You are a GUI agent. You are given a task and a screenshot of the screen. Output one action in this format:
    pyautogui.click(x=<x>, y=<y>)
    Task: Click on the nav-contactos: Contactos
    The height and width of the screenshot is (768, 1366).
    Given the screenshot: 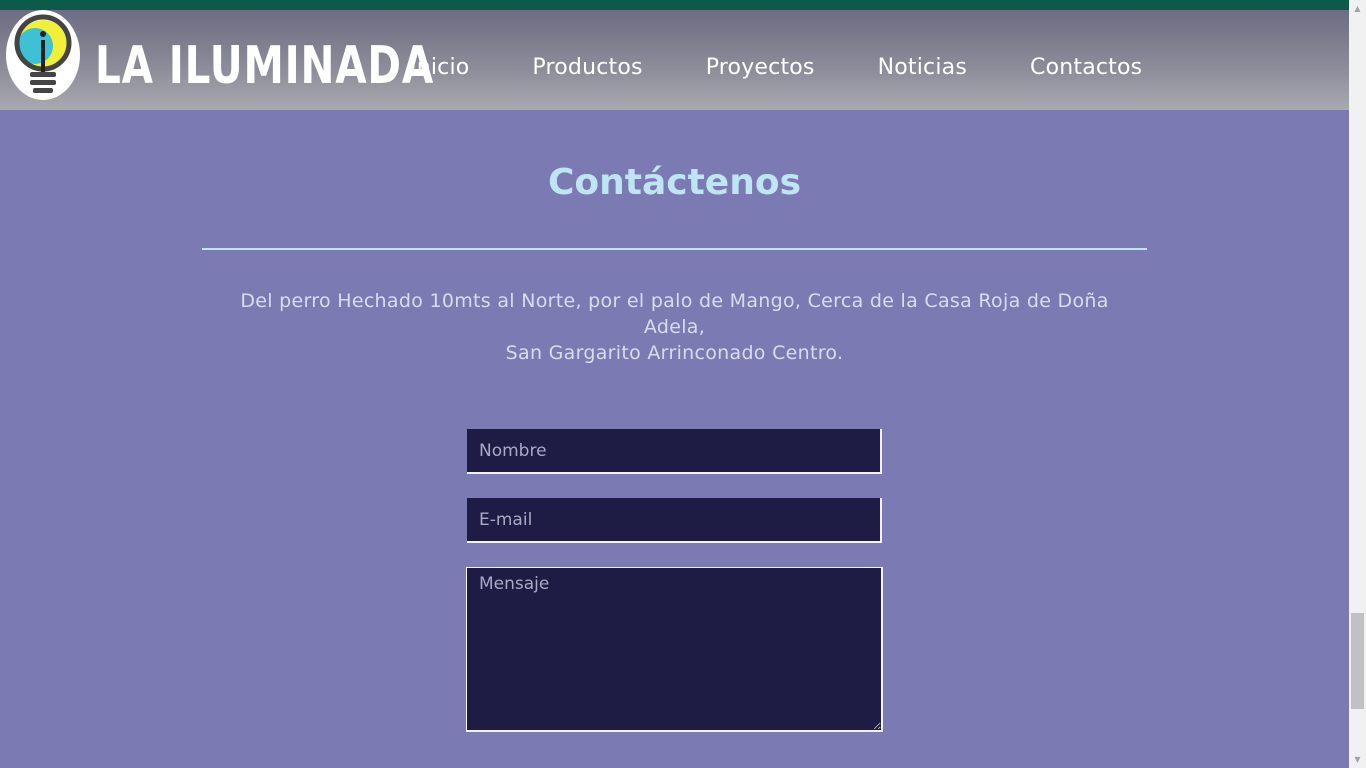 What is the action you would take?
    pyautogui.click(x=1086, y=68)
    